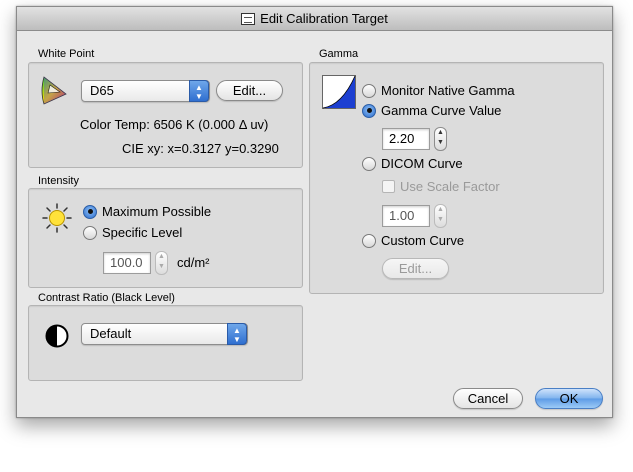 The width and height of the screenshot is (633, 472). What do you see at coordinates (488, 398) in the screenshot?
I see `cancel-button: Cancel` at bounding box center [488, 398].